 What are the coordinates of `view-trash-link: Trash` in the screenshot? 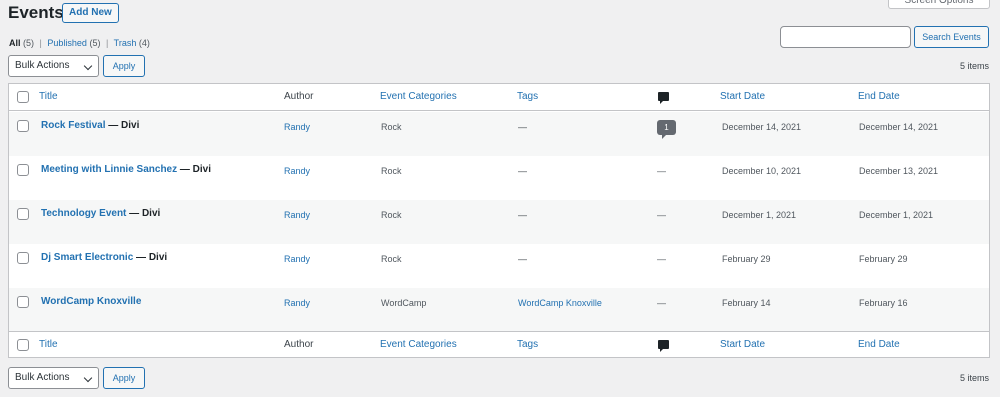 It's located at (125, 43).